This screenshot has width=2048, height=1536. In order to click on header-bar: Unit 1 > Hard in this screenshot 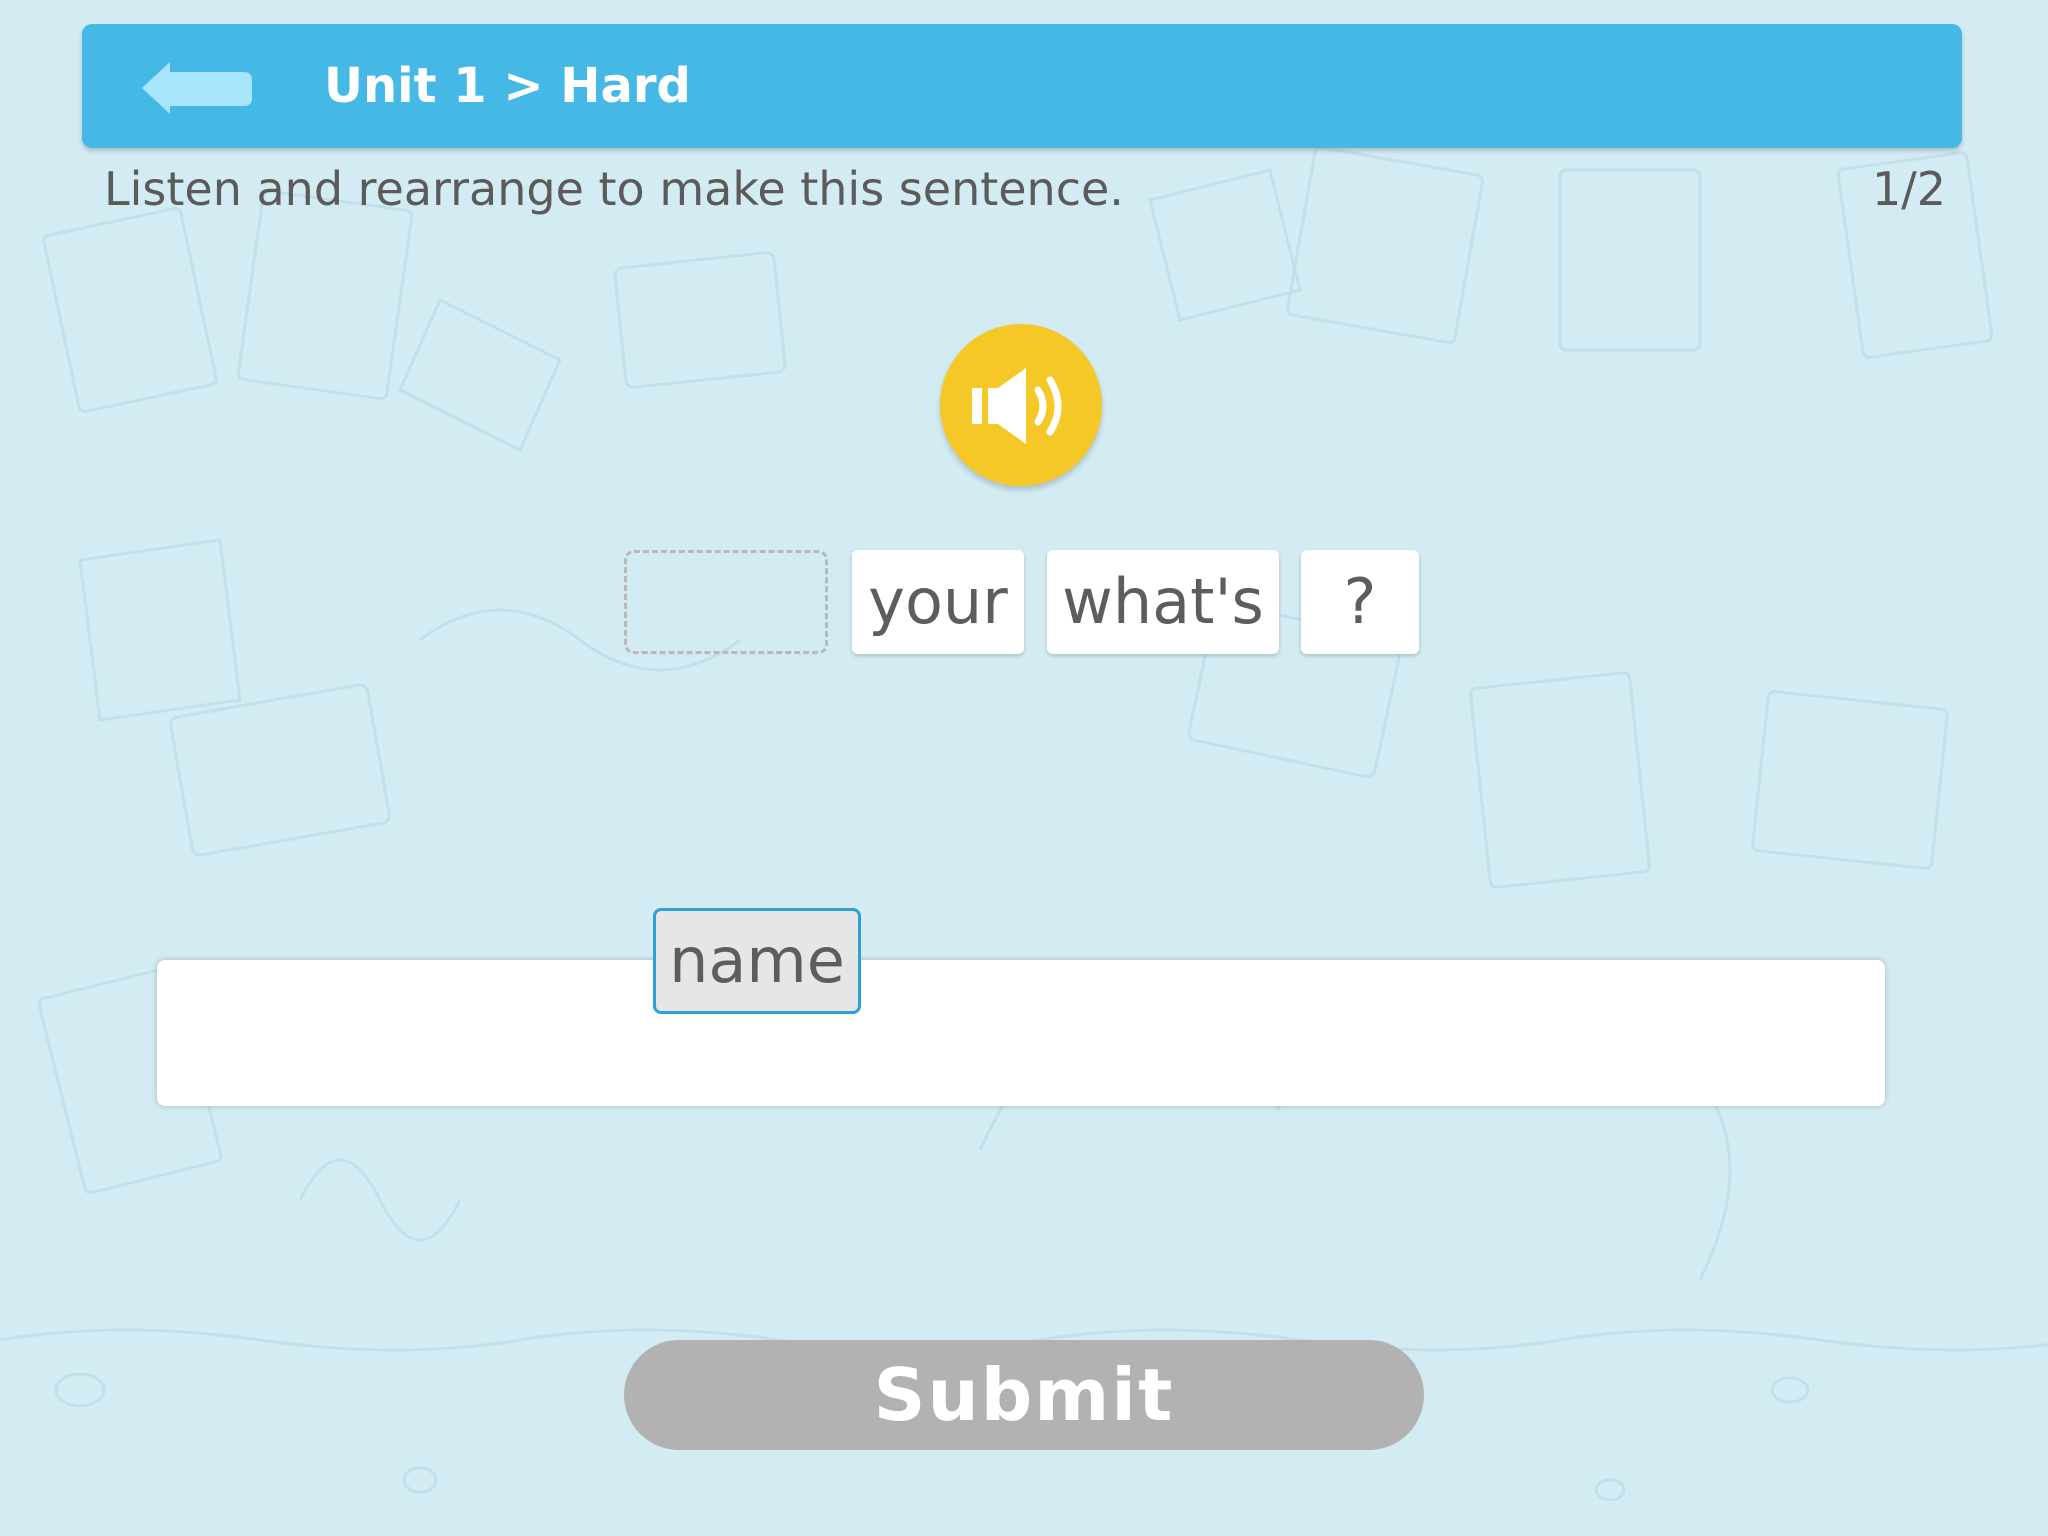, I will do `click(1022, 86)`.